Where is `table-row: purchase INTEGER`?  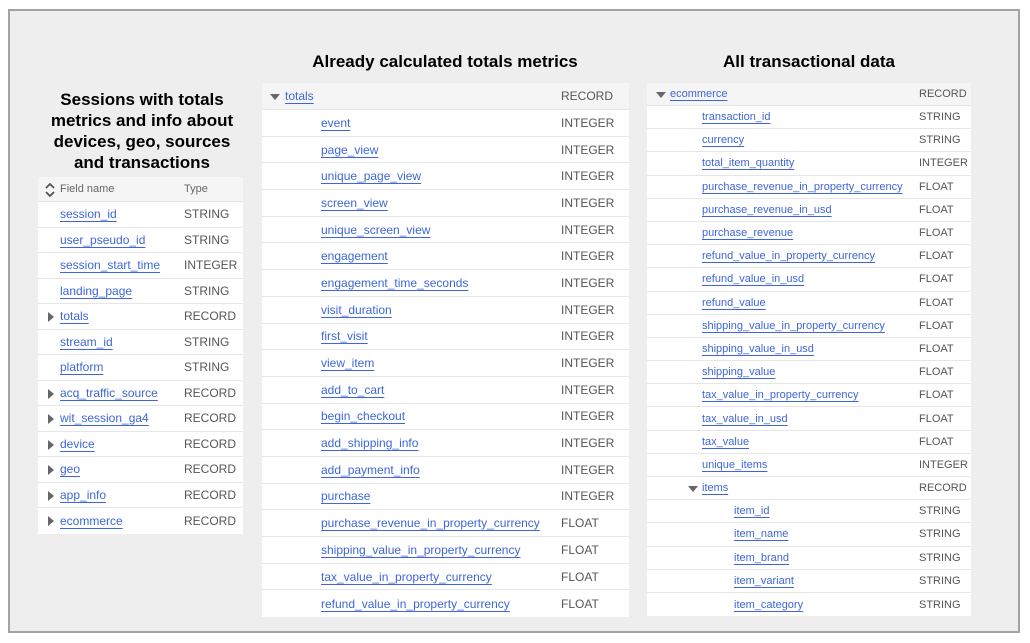 table-row: purchase INTEGER is located at coordinates (445, 497).